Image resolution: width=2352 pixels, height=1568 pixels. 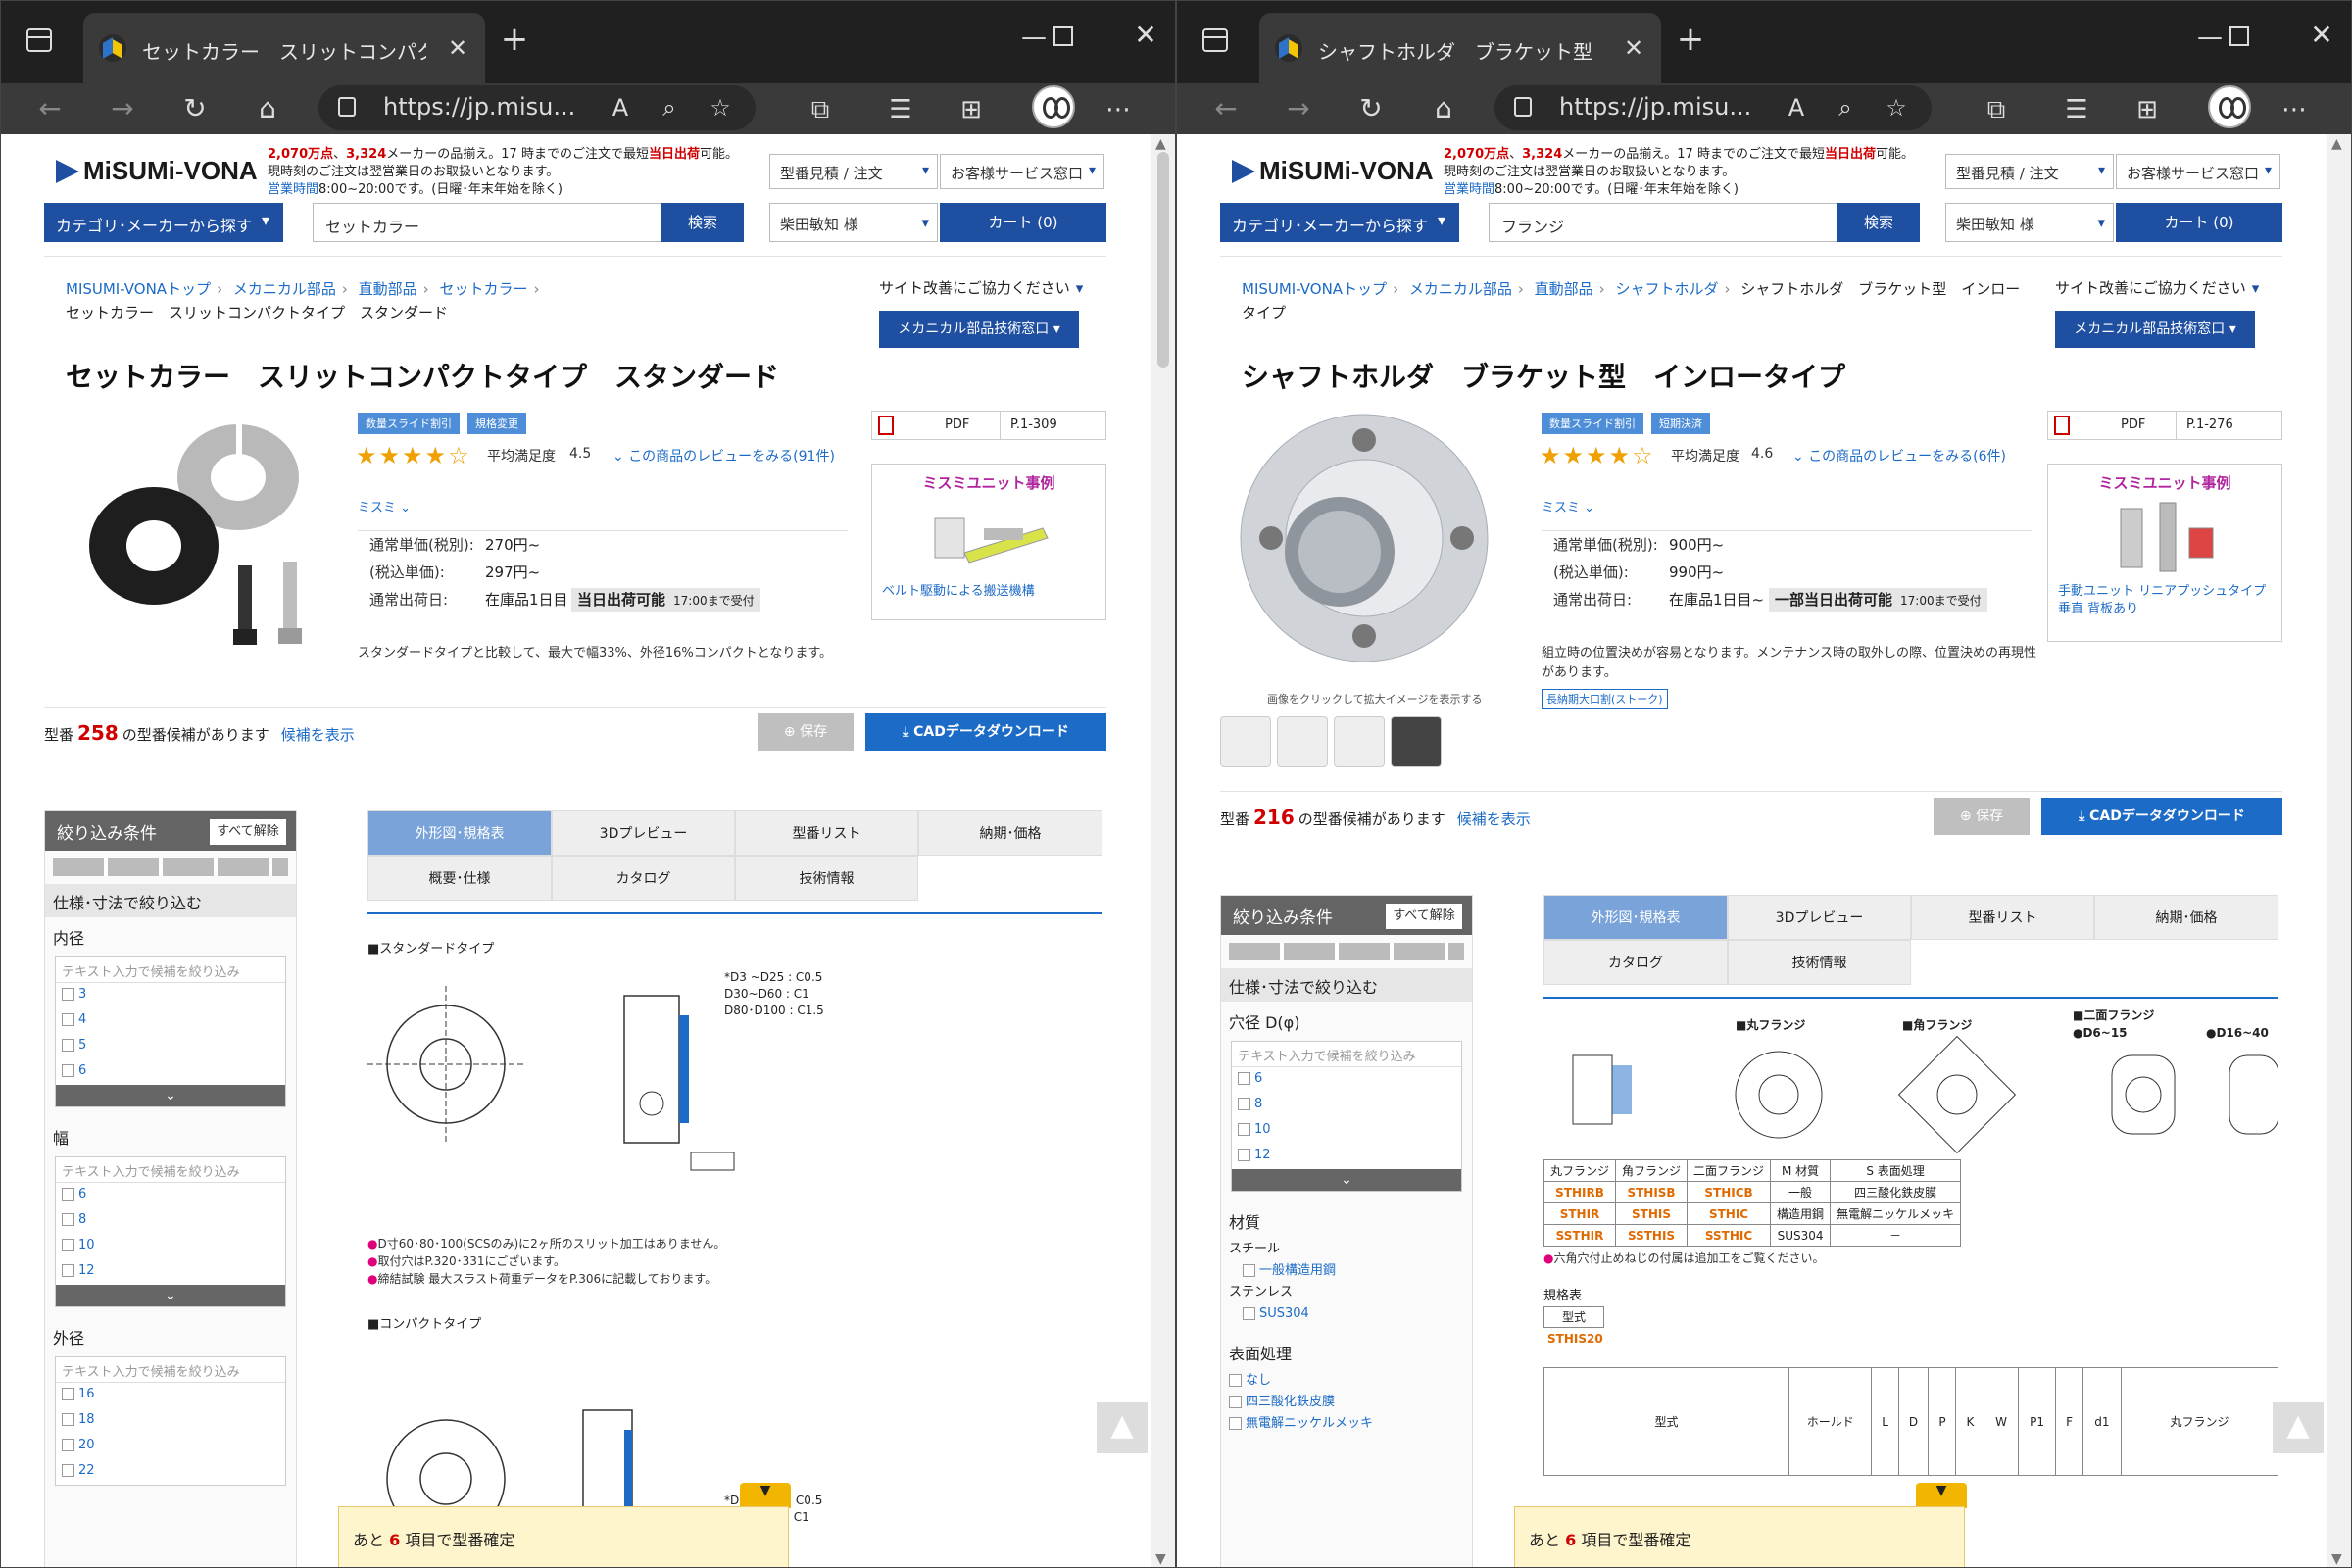 I want to click on tab-tech-info: 技術情報, so click(x=826, y=878).